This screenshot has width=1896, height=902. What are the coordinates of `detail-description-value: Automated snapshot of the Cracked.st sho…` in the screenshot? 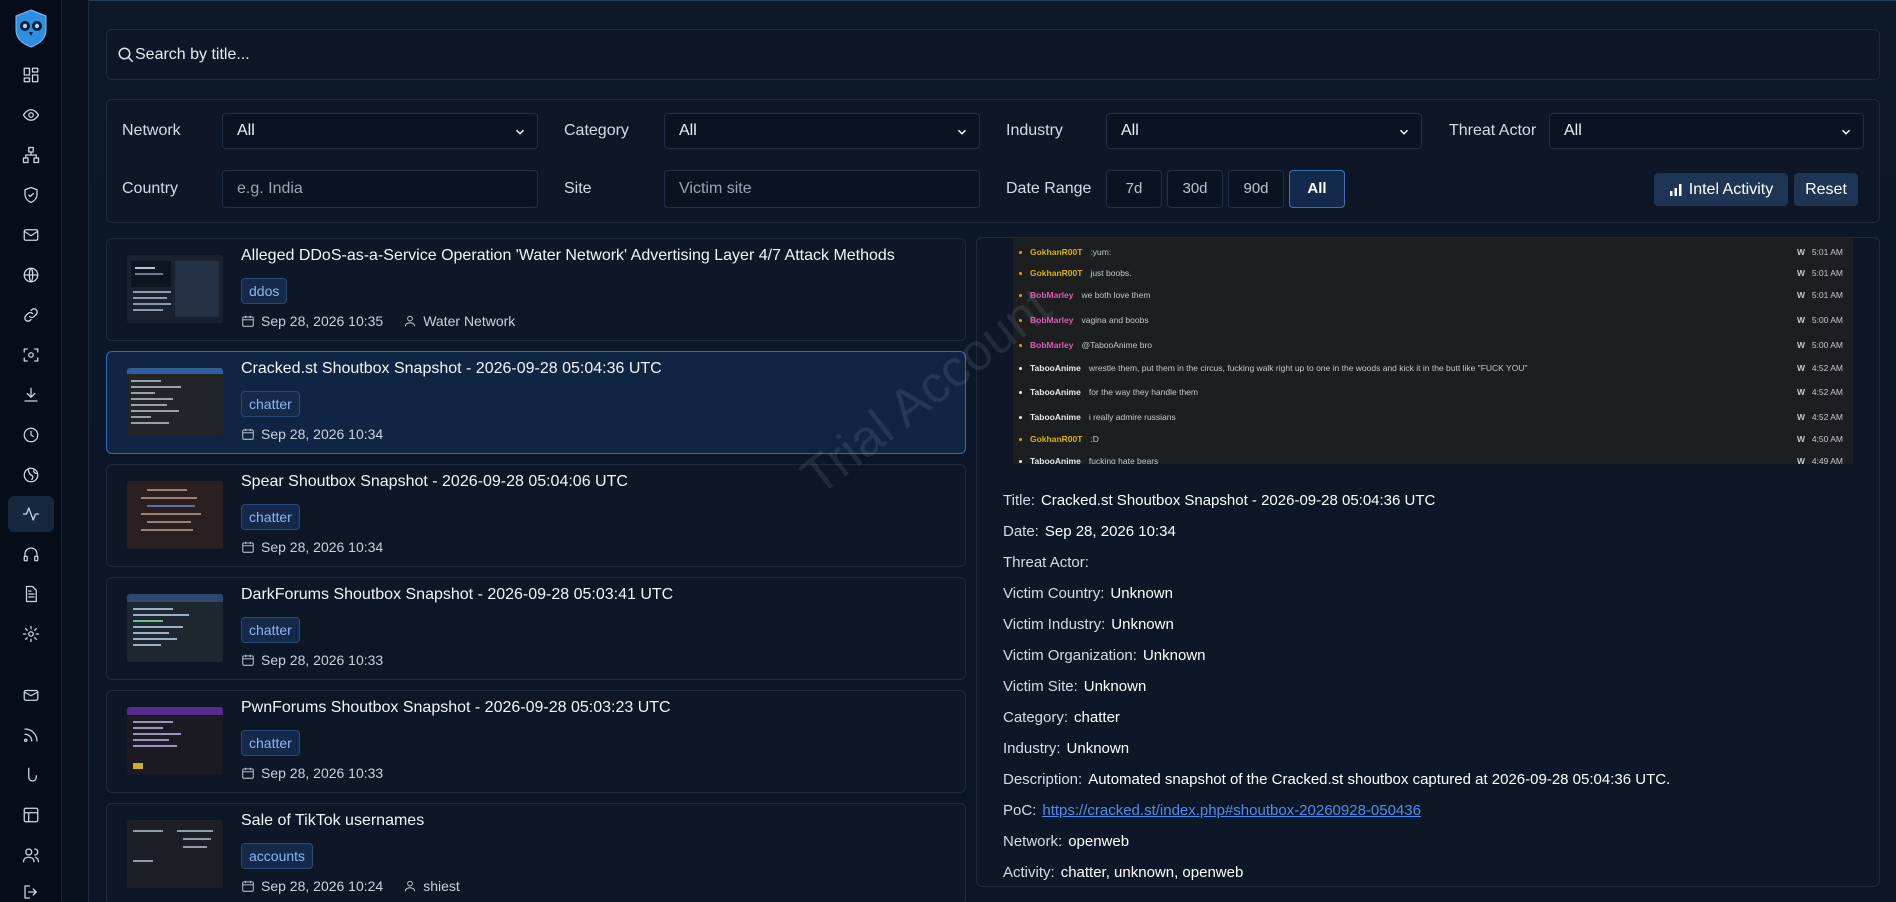 It's located at (1379, 779).